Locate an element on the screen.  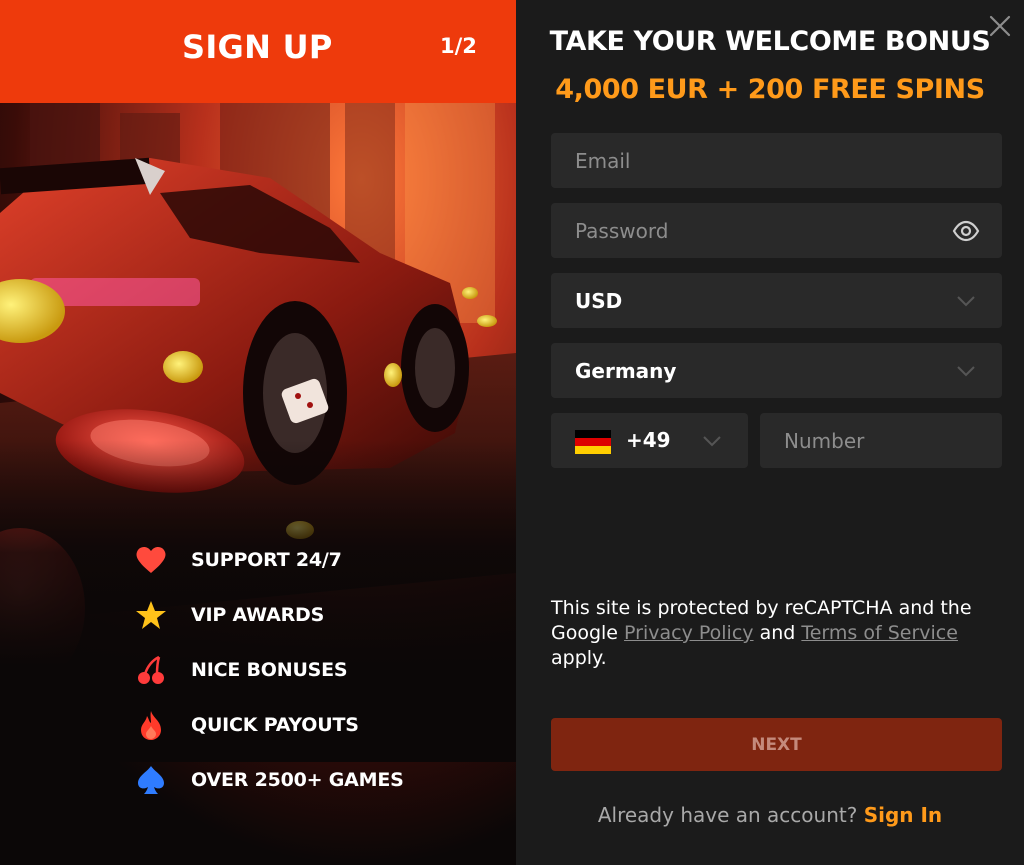
phone-number-placeholder: Number is located at coordinates (824, 440).